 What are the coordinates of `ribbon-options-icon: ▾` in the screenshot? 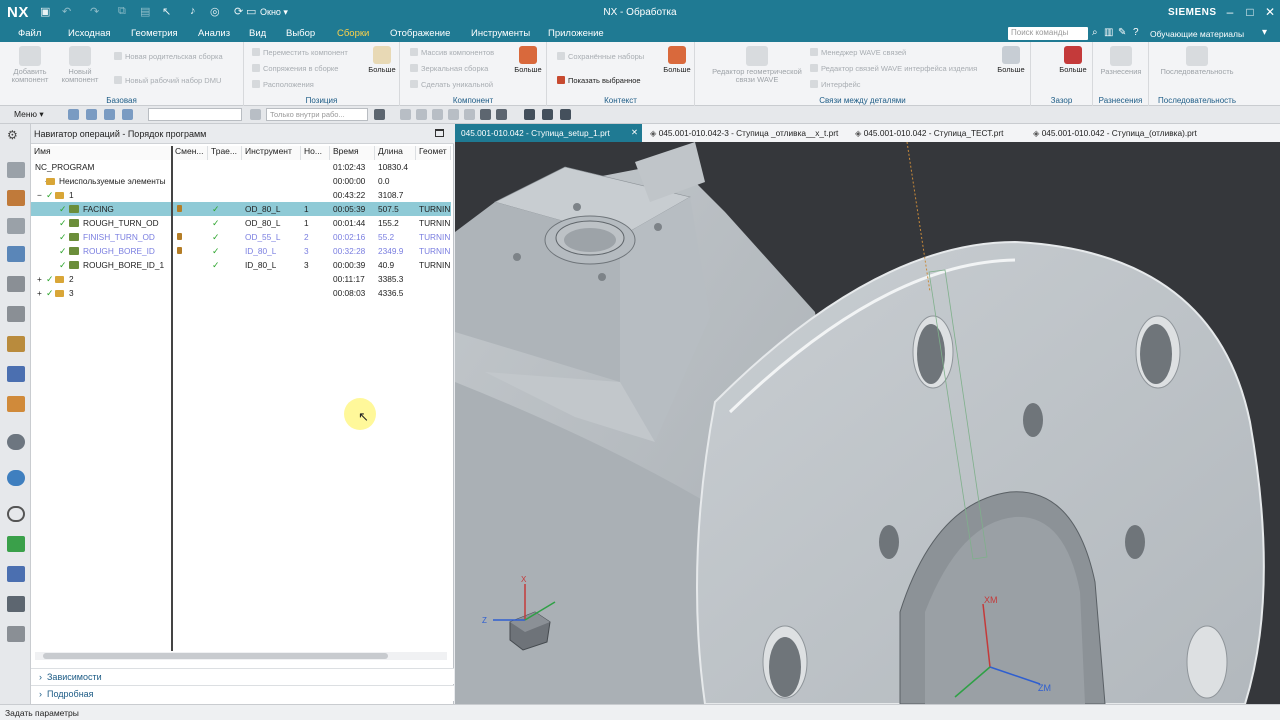 It's located at (1264, 32).